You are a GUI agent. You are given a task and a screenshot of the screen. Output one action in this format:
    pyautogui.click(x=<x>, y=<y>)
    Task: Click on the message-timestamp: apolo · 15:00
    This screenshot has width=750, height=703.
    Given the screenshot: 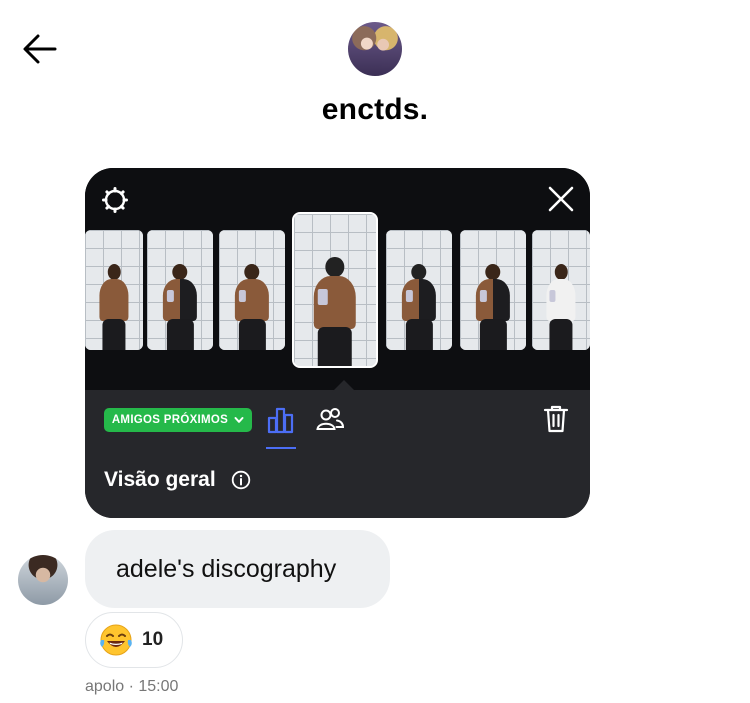 What is the action you would take?
    pyautogui.click(x=132, y=686)
    